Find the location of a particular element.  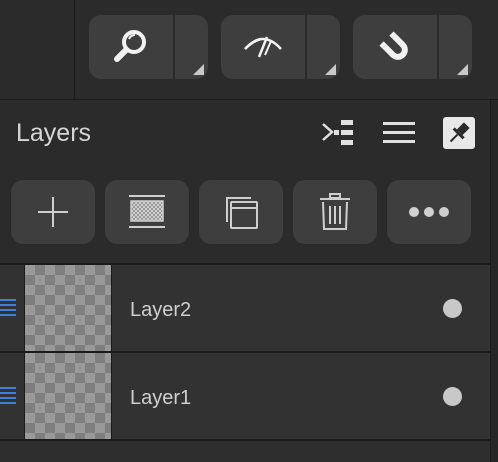

magnifier-icon is located at coordinates (130, 46).